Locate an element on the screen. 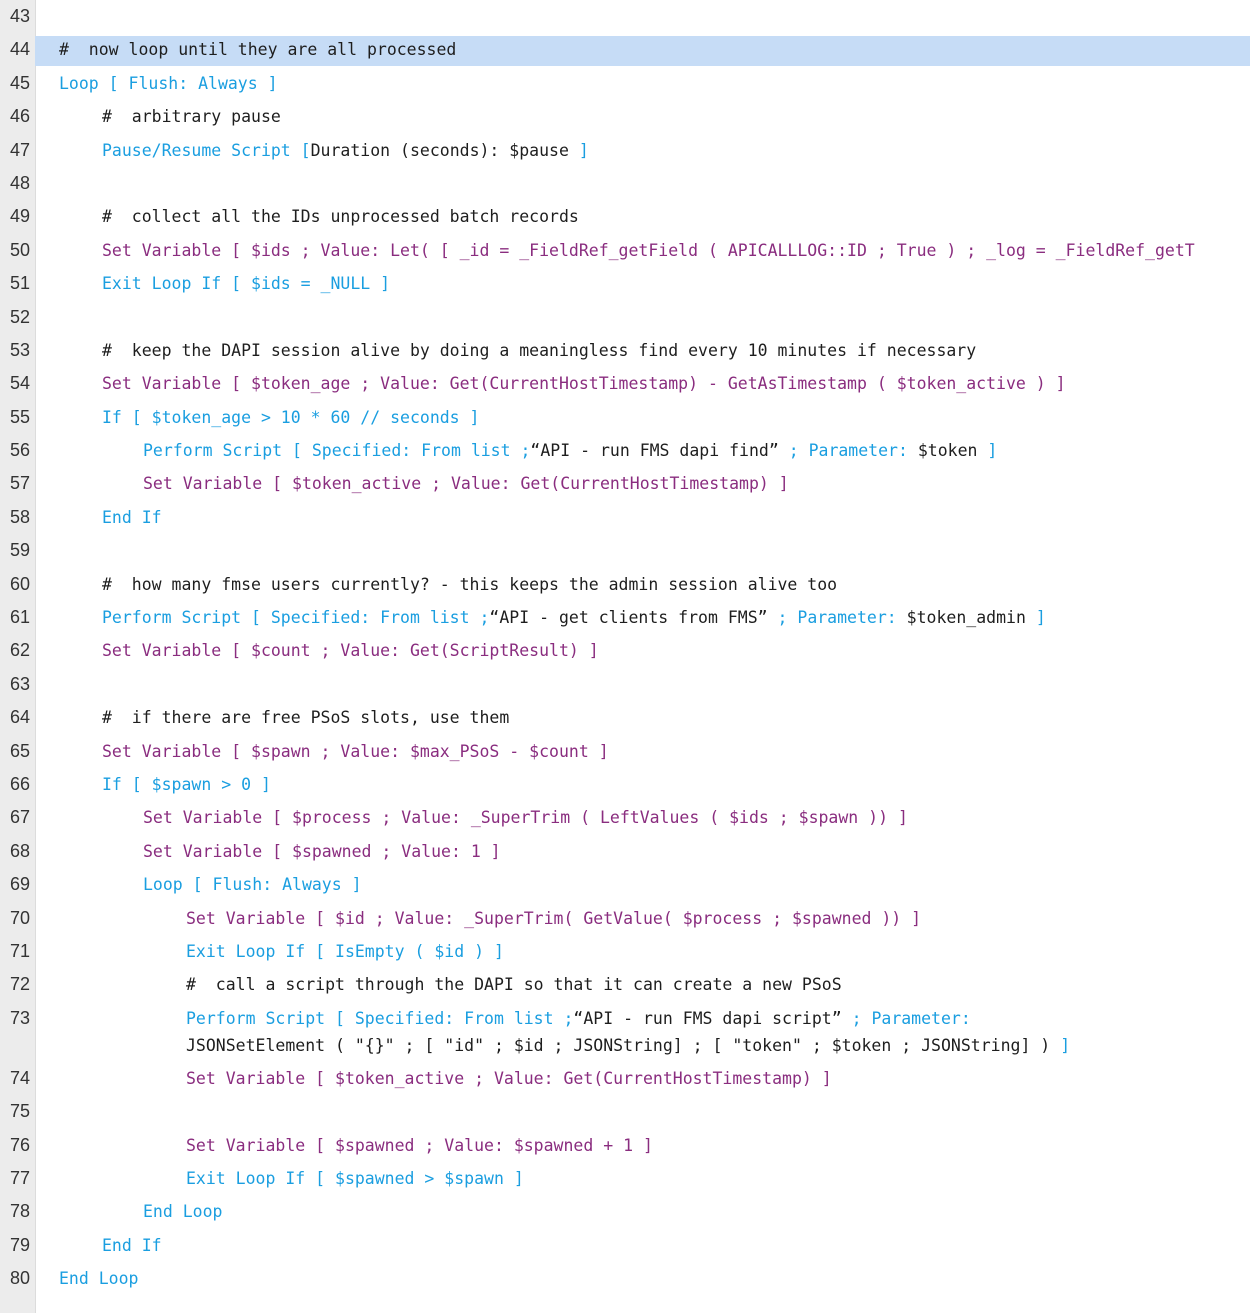 The image size is (1250, 1313). line-number: 52 is located at coordinates (19, 316).